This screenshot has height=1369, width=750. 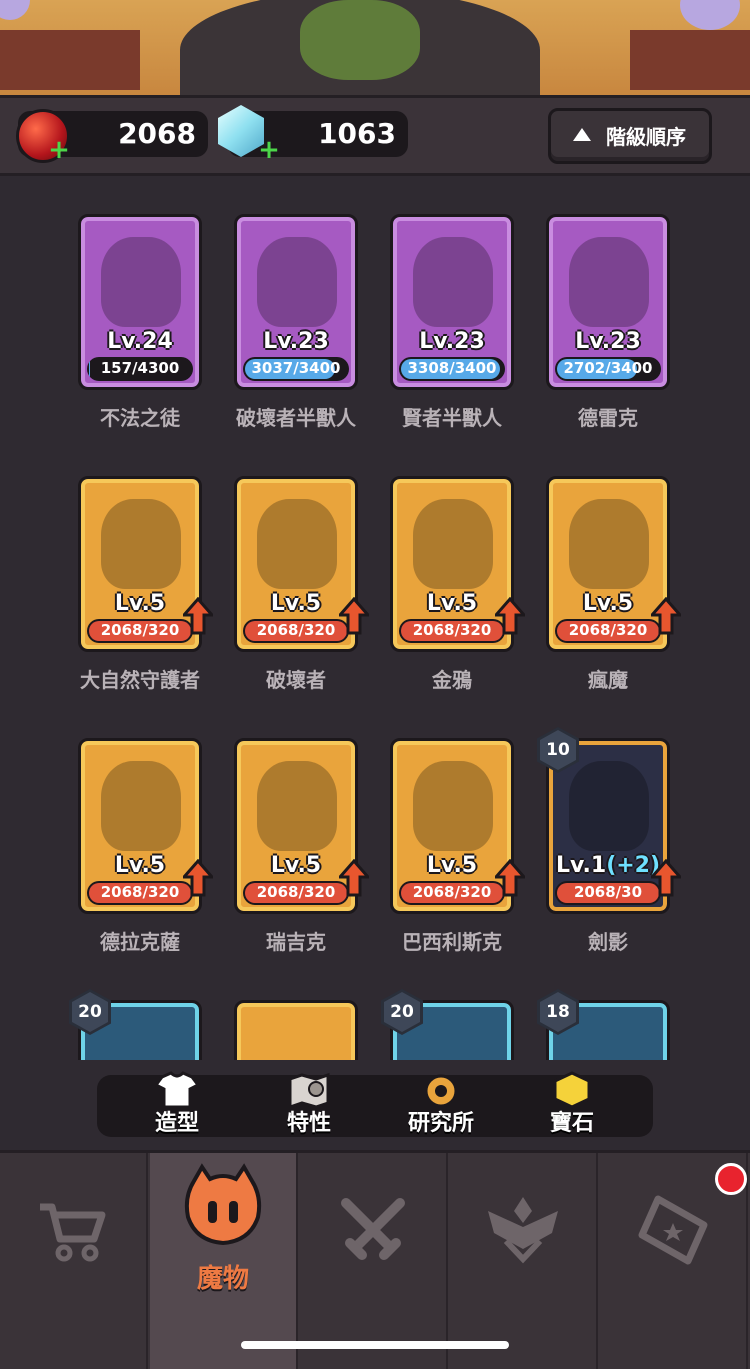 I want to click on monster-name: 德拉克薩, so click(x=140, y=940).